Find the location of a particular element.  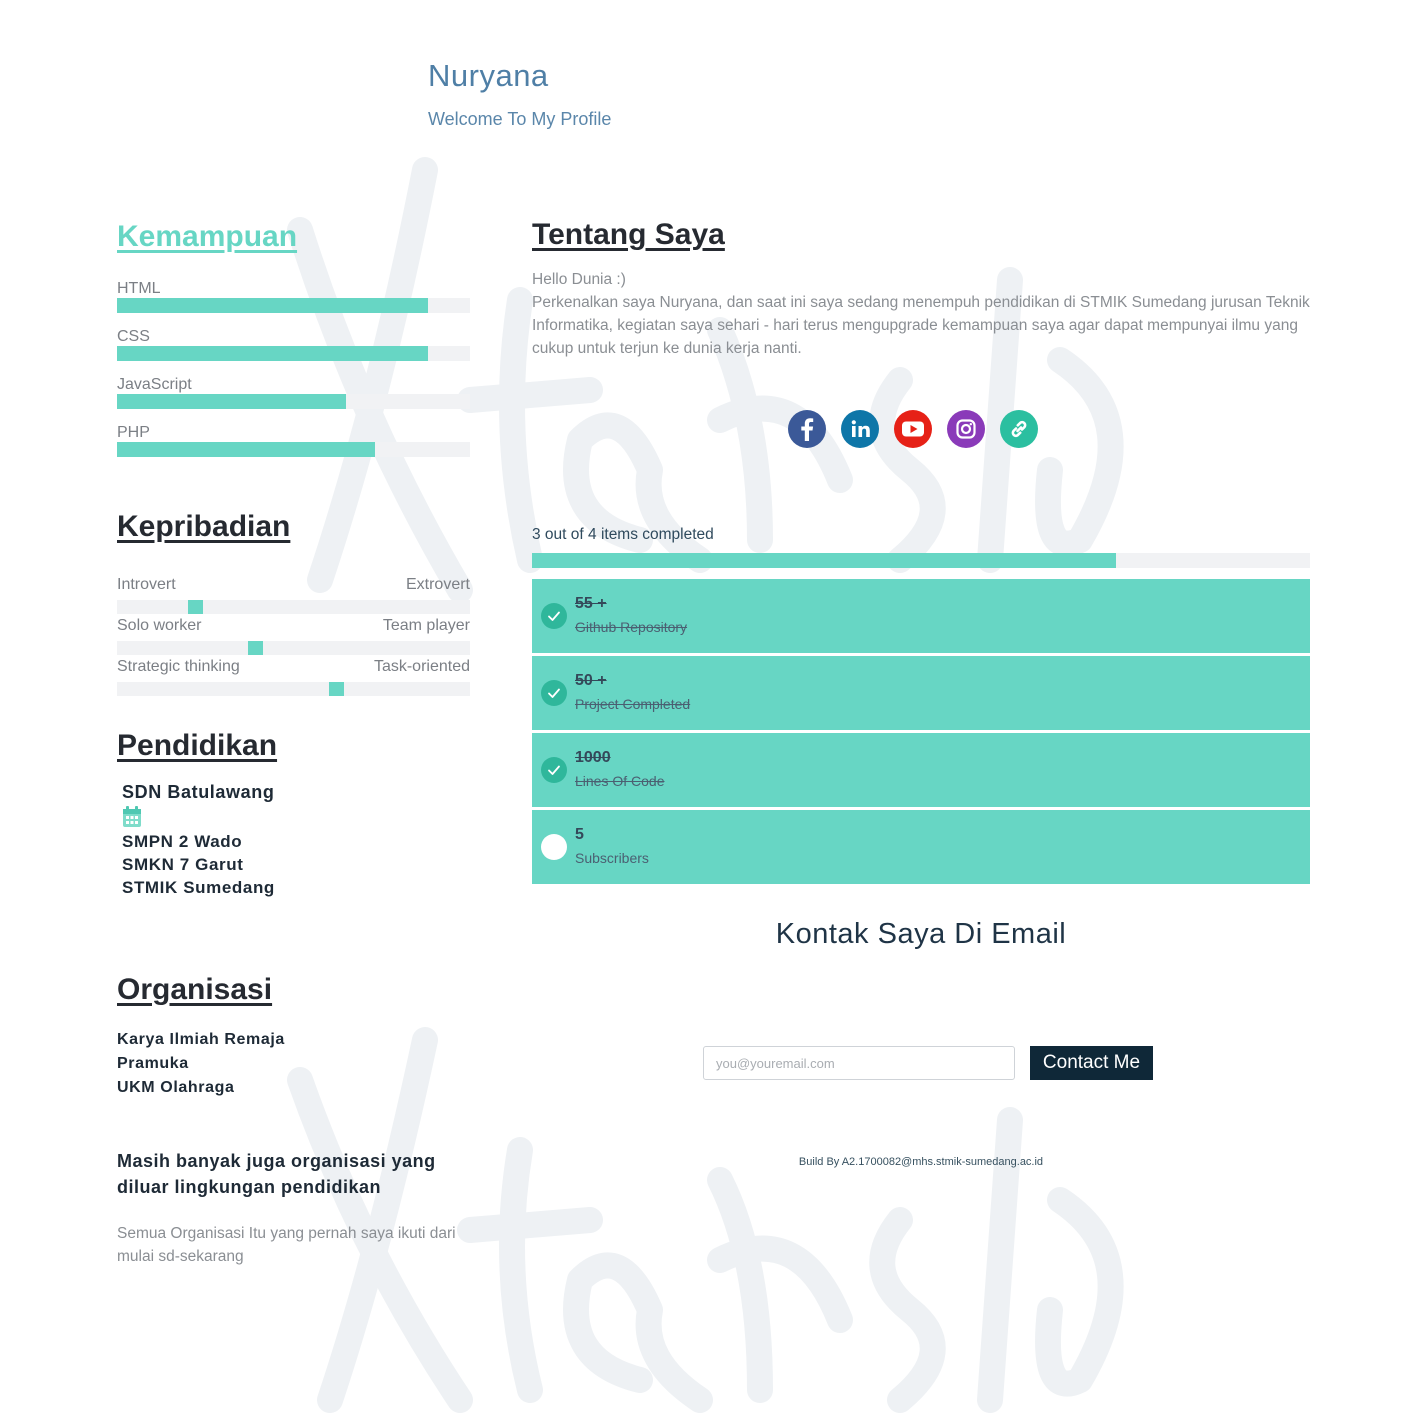

task-number: 1000 is located at coordinates (593, 757).